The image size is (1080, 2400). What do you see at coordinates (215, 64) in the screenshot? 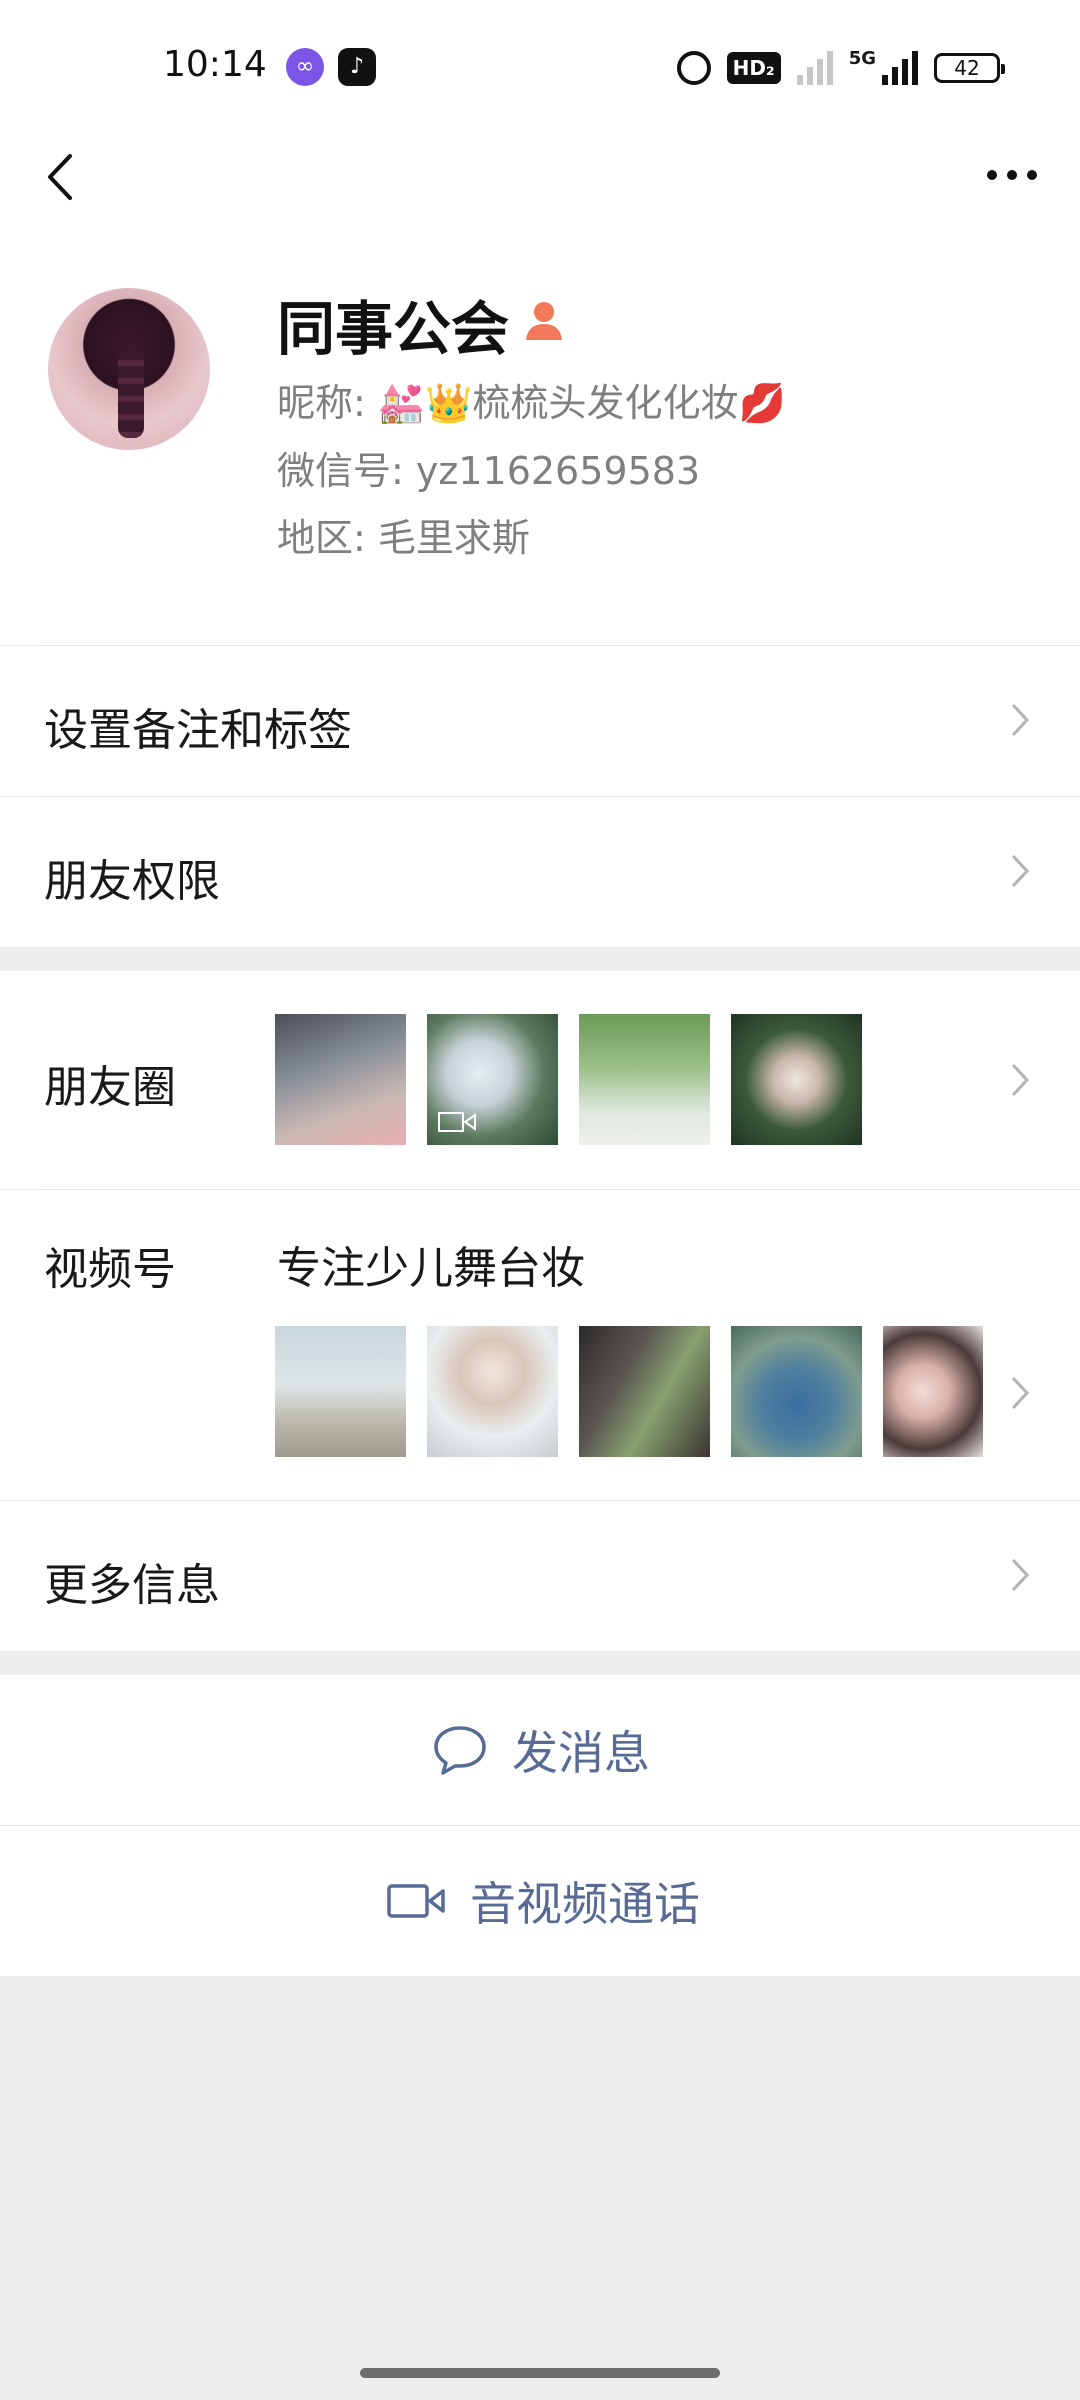
I see `status-time: 10:14` at bounding box center [215, 64].